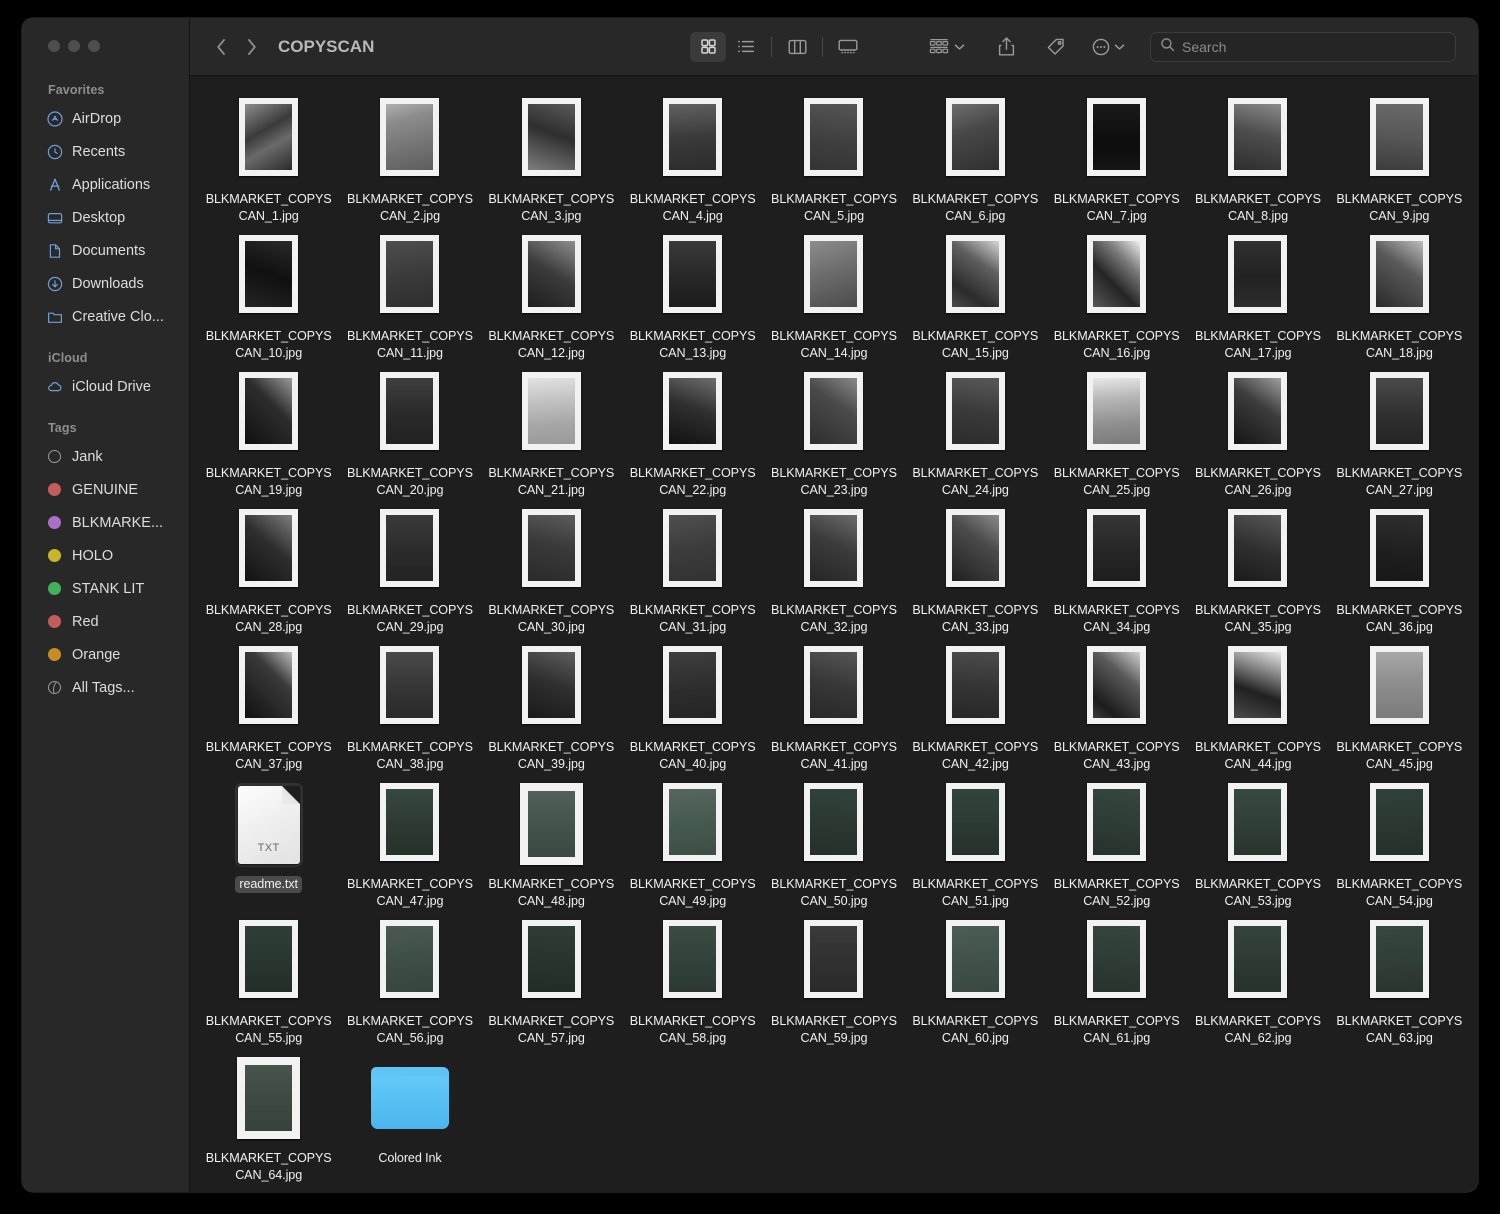  Describe the element at coordinates (1399, 980) in the screenshot. I see `file-item: BLKMARKET_COPYSCAN_63.jpg` at that location.